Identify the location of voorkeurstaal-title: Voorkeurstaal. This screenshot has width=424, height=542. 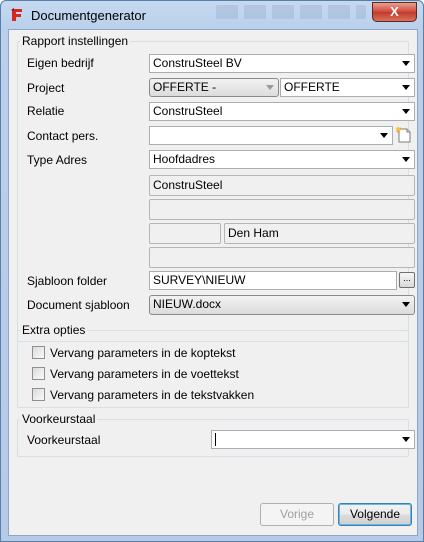
(59, 419).